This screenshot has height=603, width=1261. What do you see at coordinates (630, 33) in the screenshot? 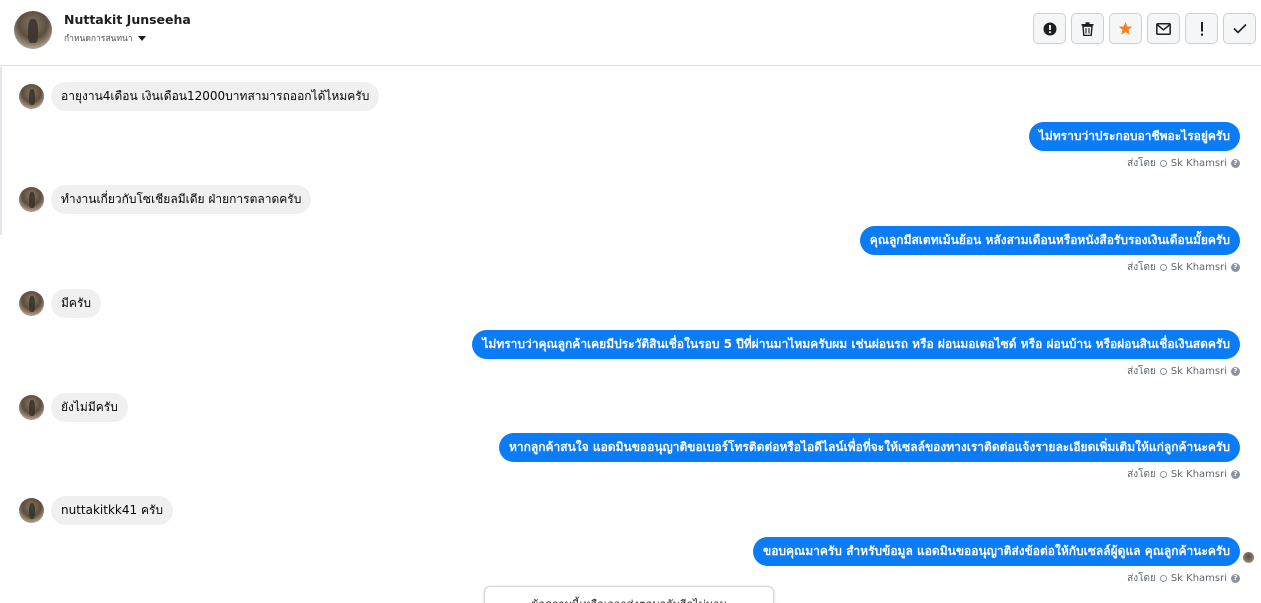
I see `conversation-header: Nuttakit Junseeha กำหนดการสนทนา` at bounding box center [630, 33].